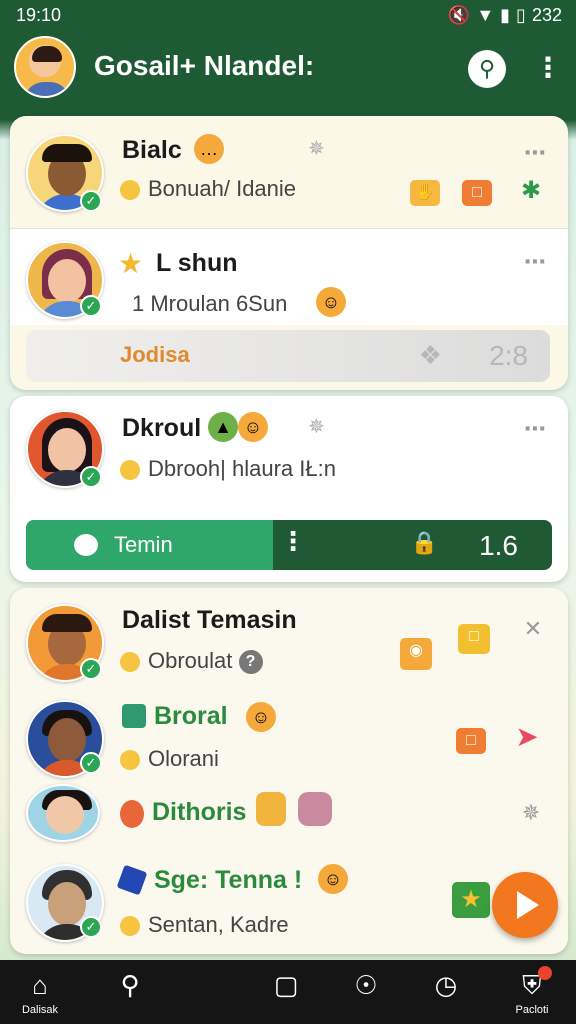 The image size is (576, 1024). What do you see at coordinates (289, 638) in the screenshot?
I see `chat-row-dalist: ✓ Dalist Temasin Obroulat ? ◉ □ ✕` at bounding box center [289, 638].